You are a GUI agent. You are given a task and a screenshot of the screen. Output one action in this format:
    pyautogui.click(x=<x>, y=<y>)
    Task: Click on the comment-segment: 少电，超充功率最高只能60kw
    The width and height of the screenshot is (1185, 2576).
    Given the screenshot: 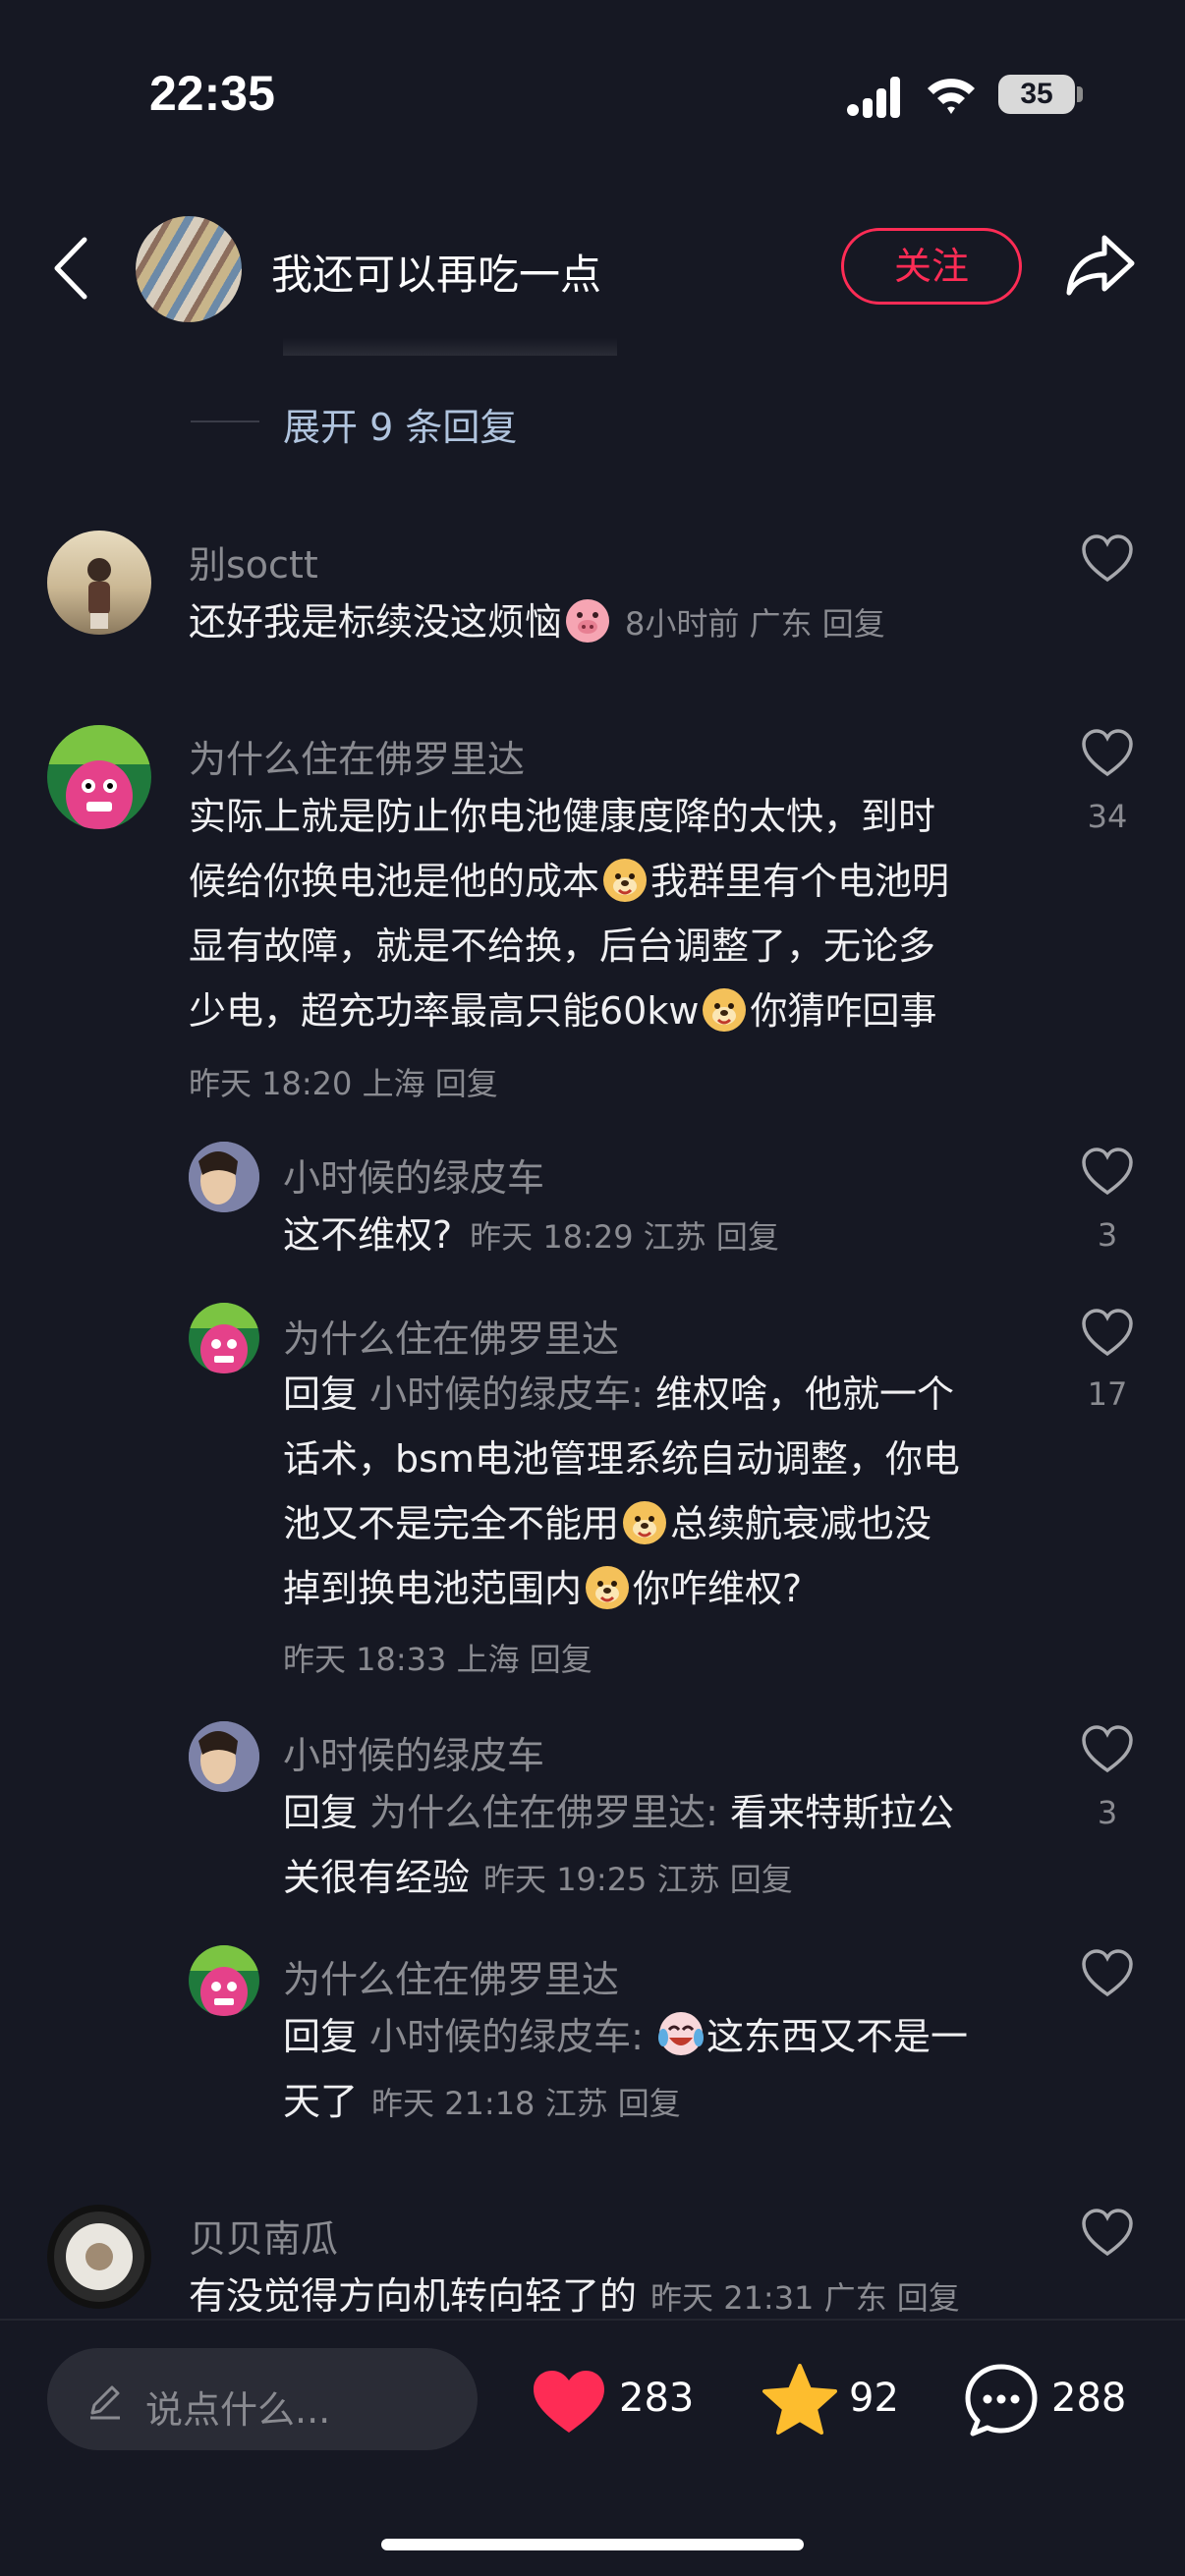 What is the action you would take?
    pyautogui.click(x=445, y=1011)
    